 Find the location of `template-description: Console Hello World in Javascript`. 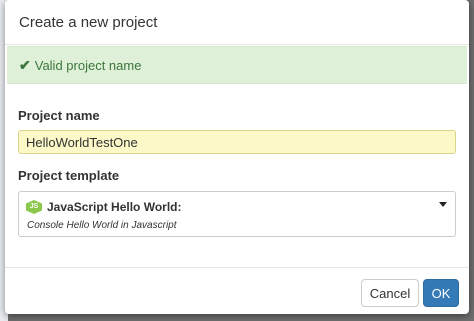

template-description: Console Hello World in Javascript is located at coordinates (102, 225).